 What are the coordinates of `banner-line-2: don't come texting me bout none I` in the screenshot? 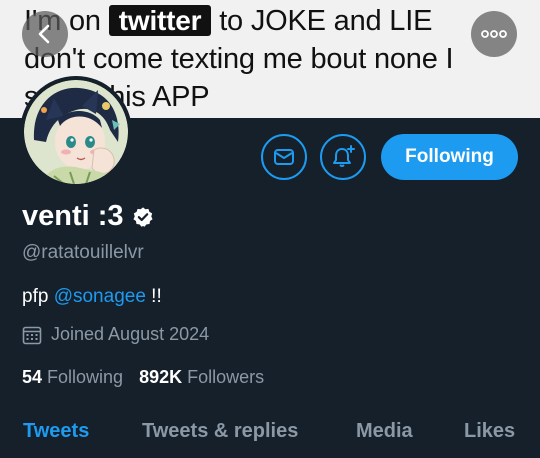 It's located at (239, 59).